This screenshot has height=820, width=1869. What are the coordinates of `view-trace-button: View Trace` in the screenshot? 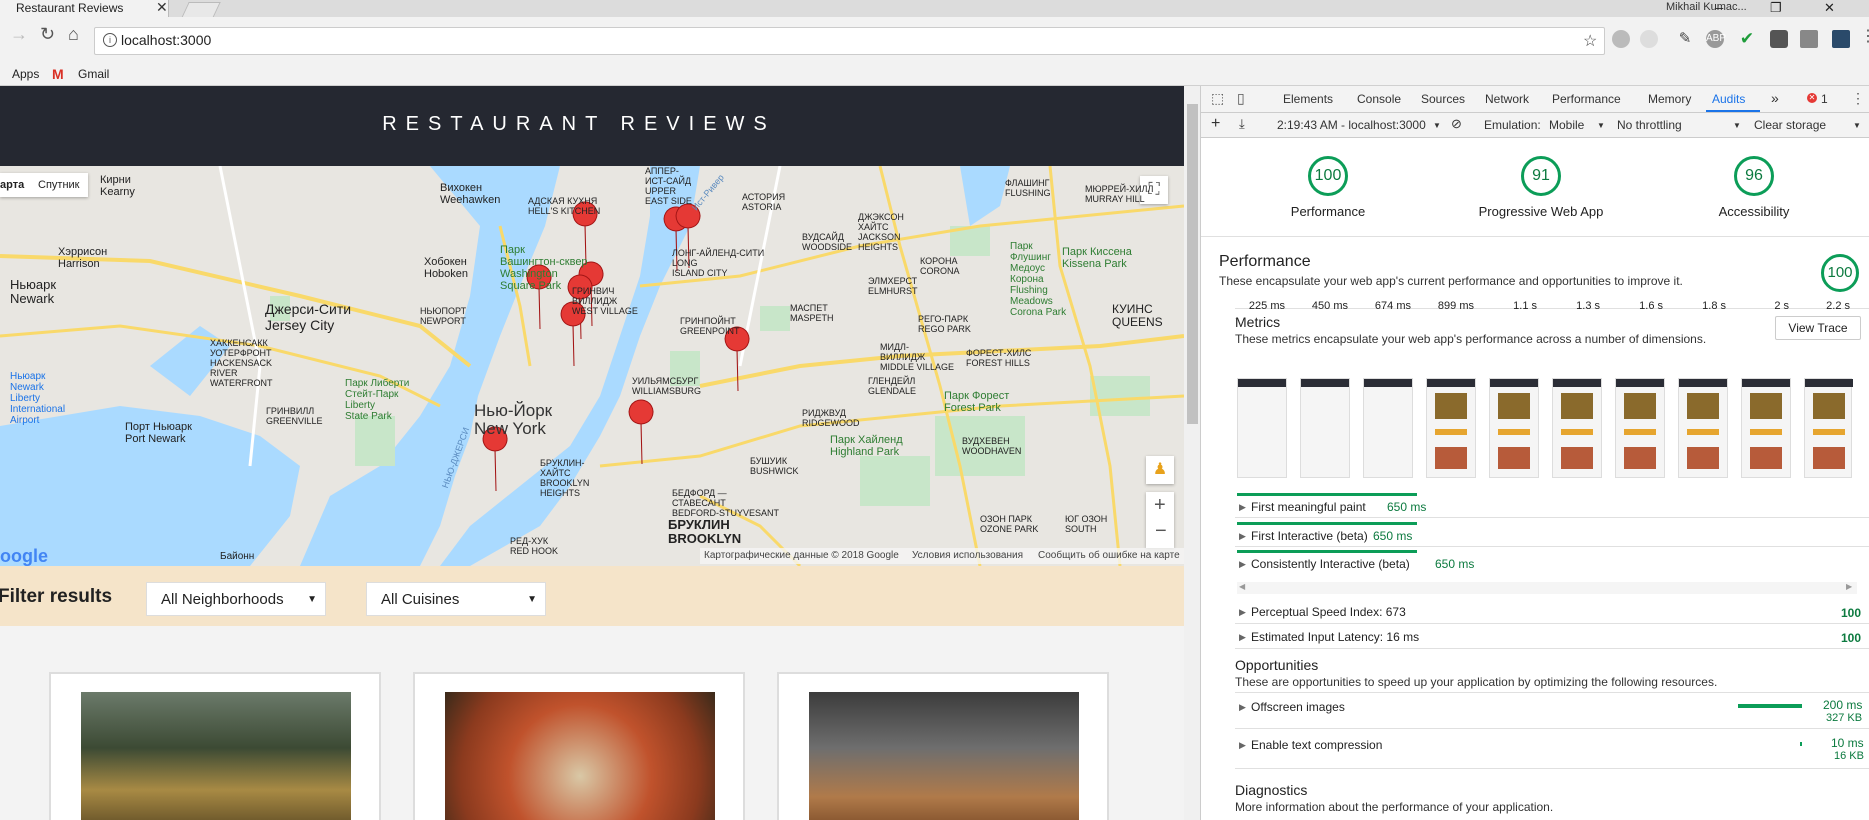 It's located at (1818, 328).